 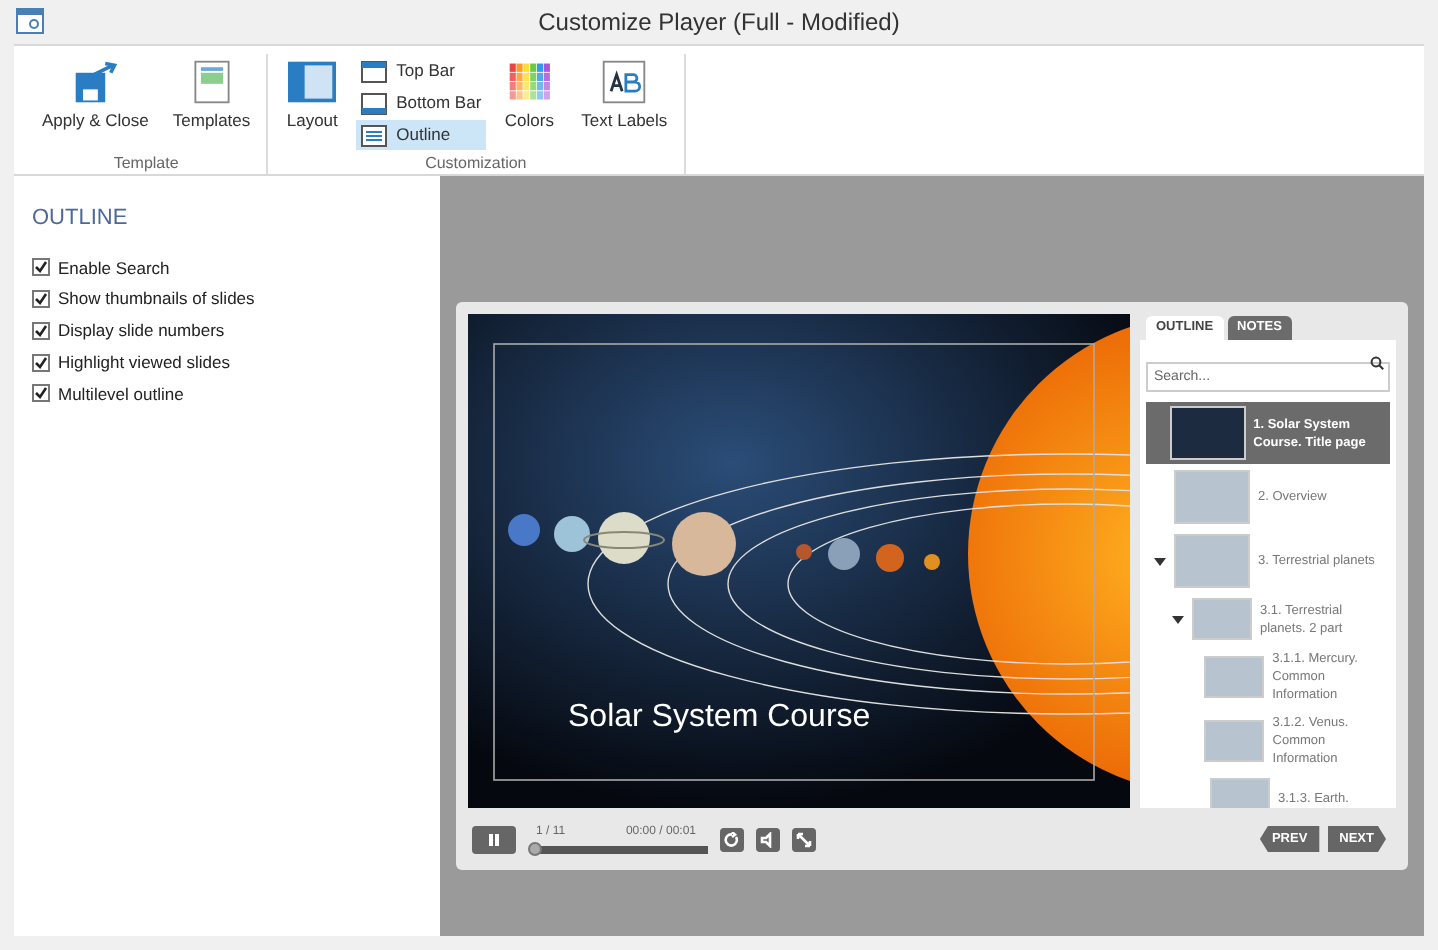 I want to click on group-label: Template, so click(x=146, y=164).